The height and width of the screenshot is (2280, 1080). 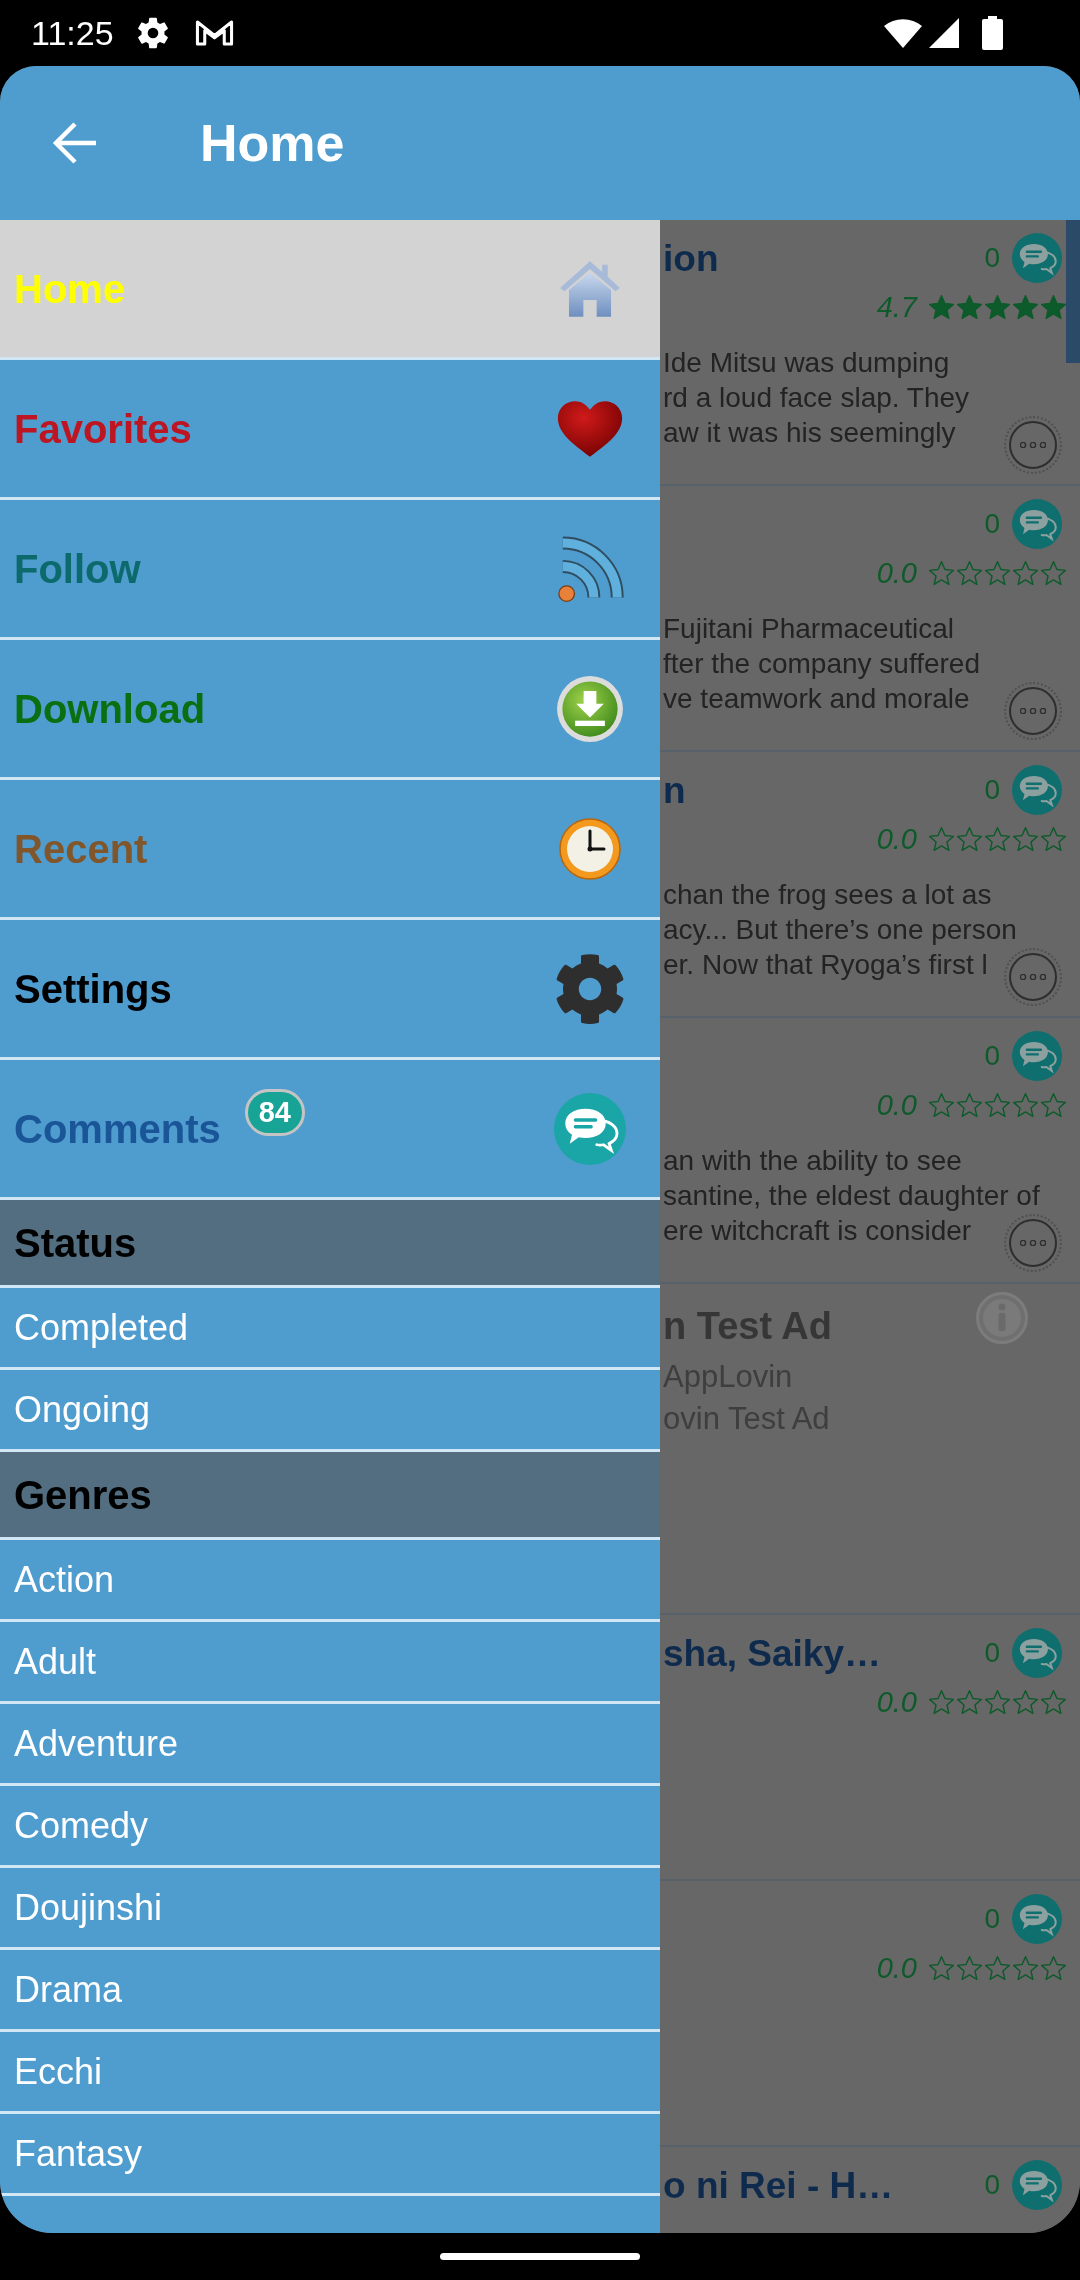 I want to click on description-line: fter the company suffered, so click(x=821, y=664).